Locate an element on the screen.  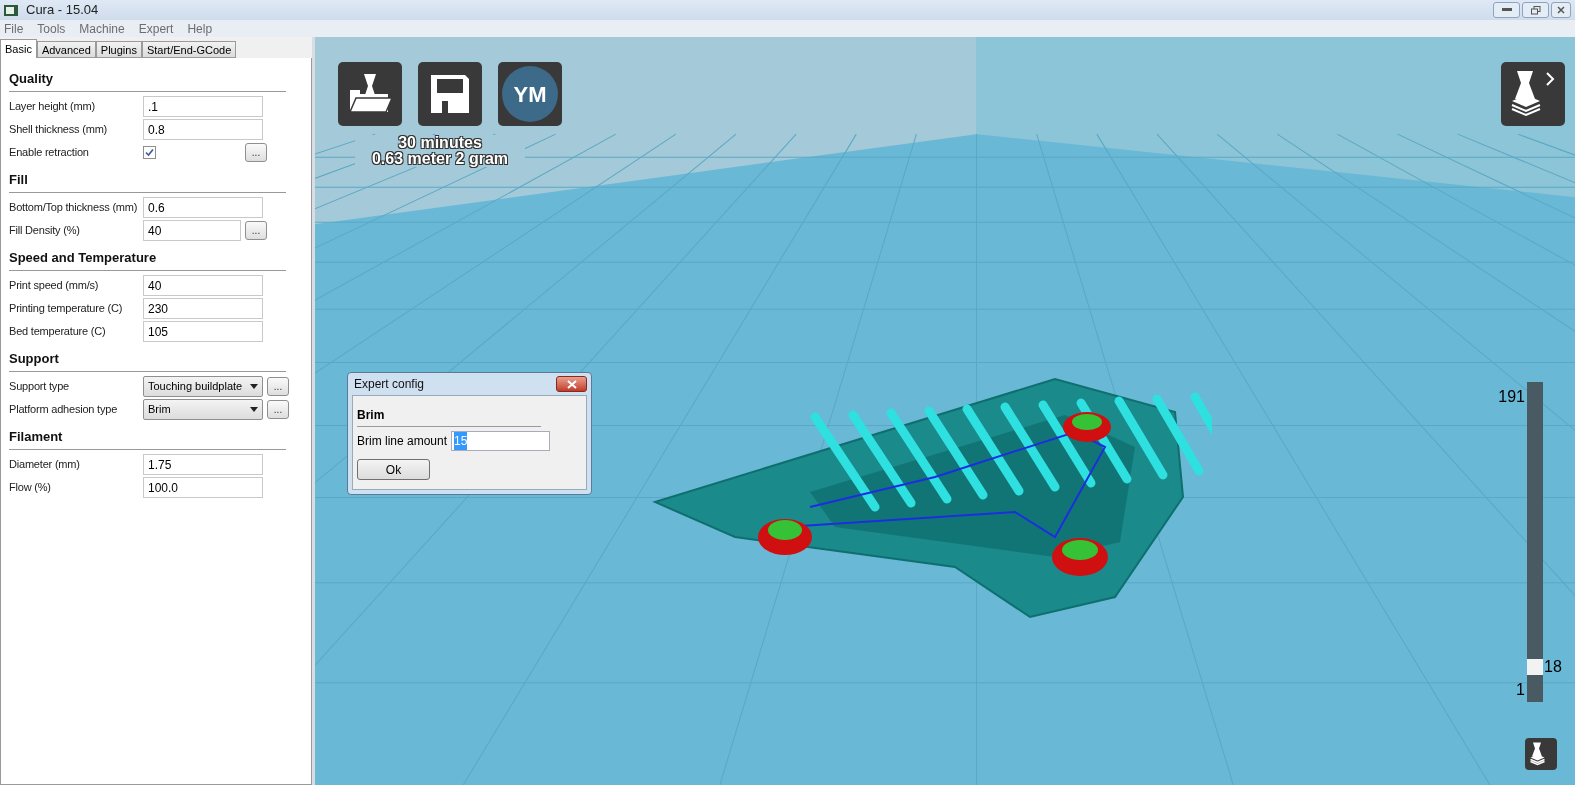
dialog-title: Expert config is located at coordinates (389, 384).